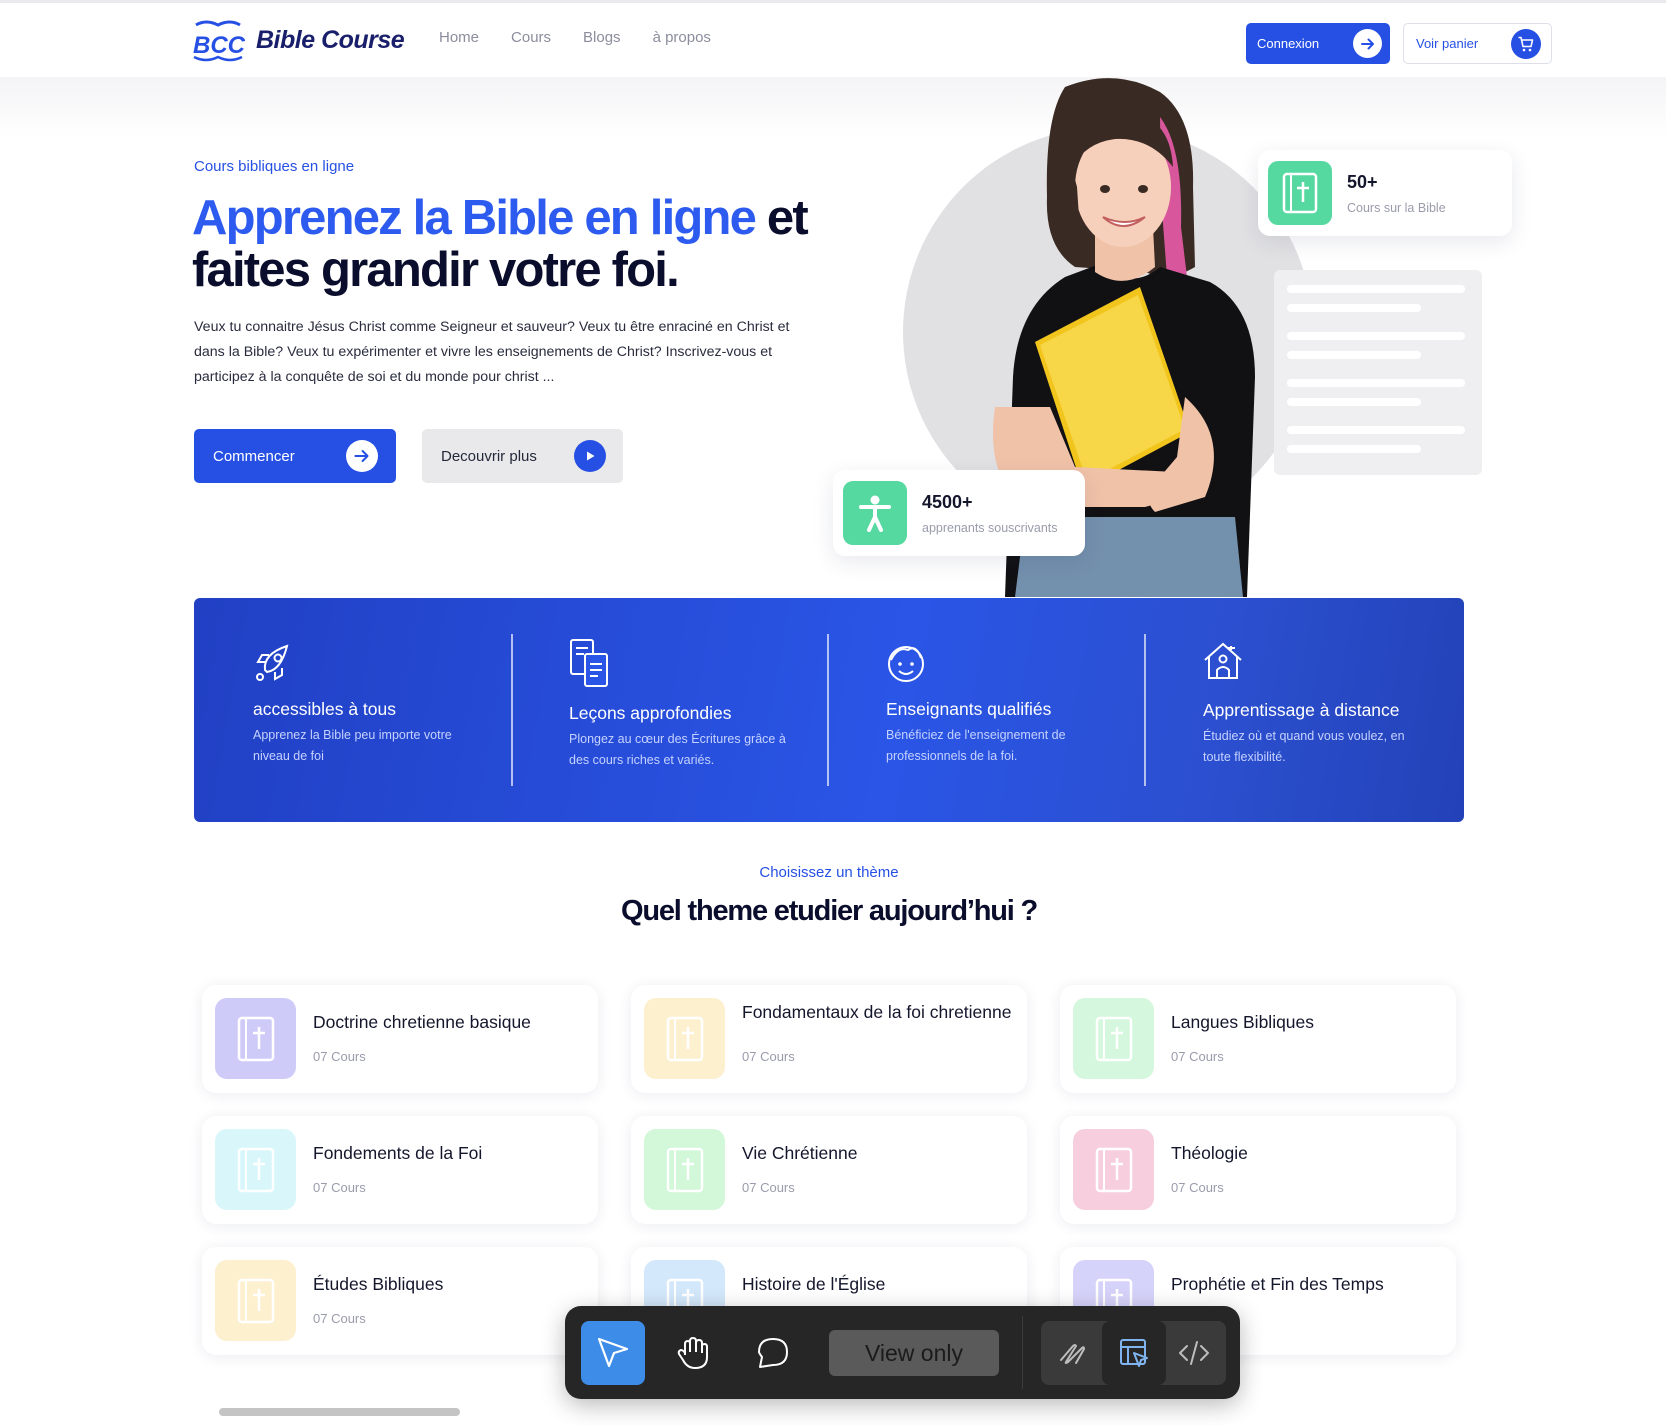 The height and width of the screenshot is (1425, 1666). I want to click on logo: BCC Bible Course, so click(297, 40).